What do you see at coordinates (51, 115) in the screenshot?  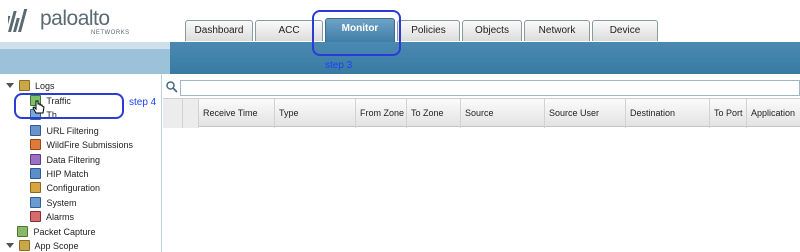 I see `sidebar-item-label: Th` at bounding box center [51, 115].